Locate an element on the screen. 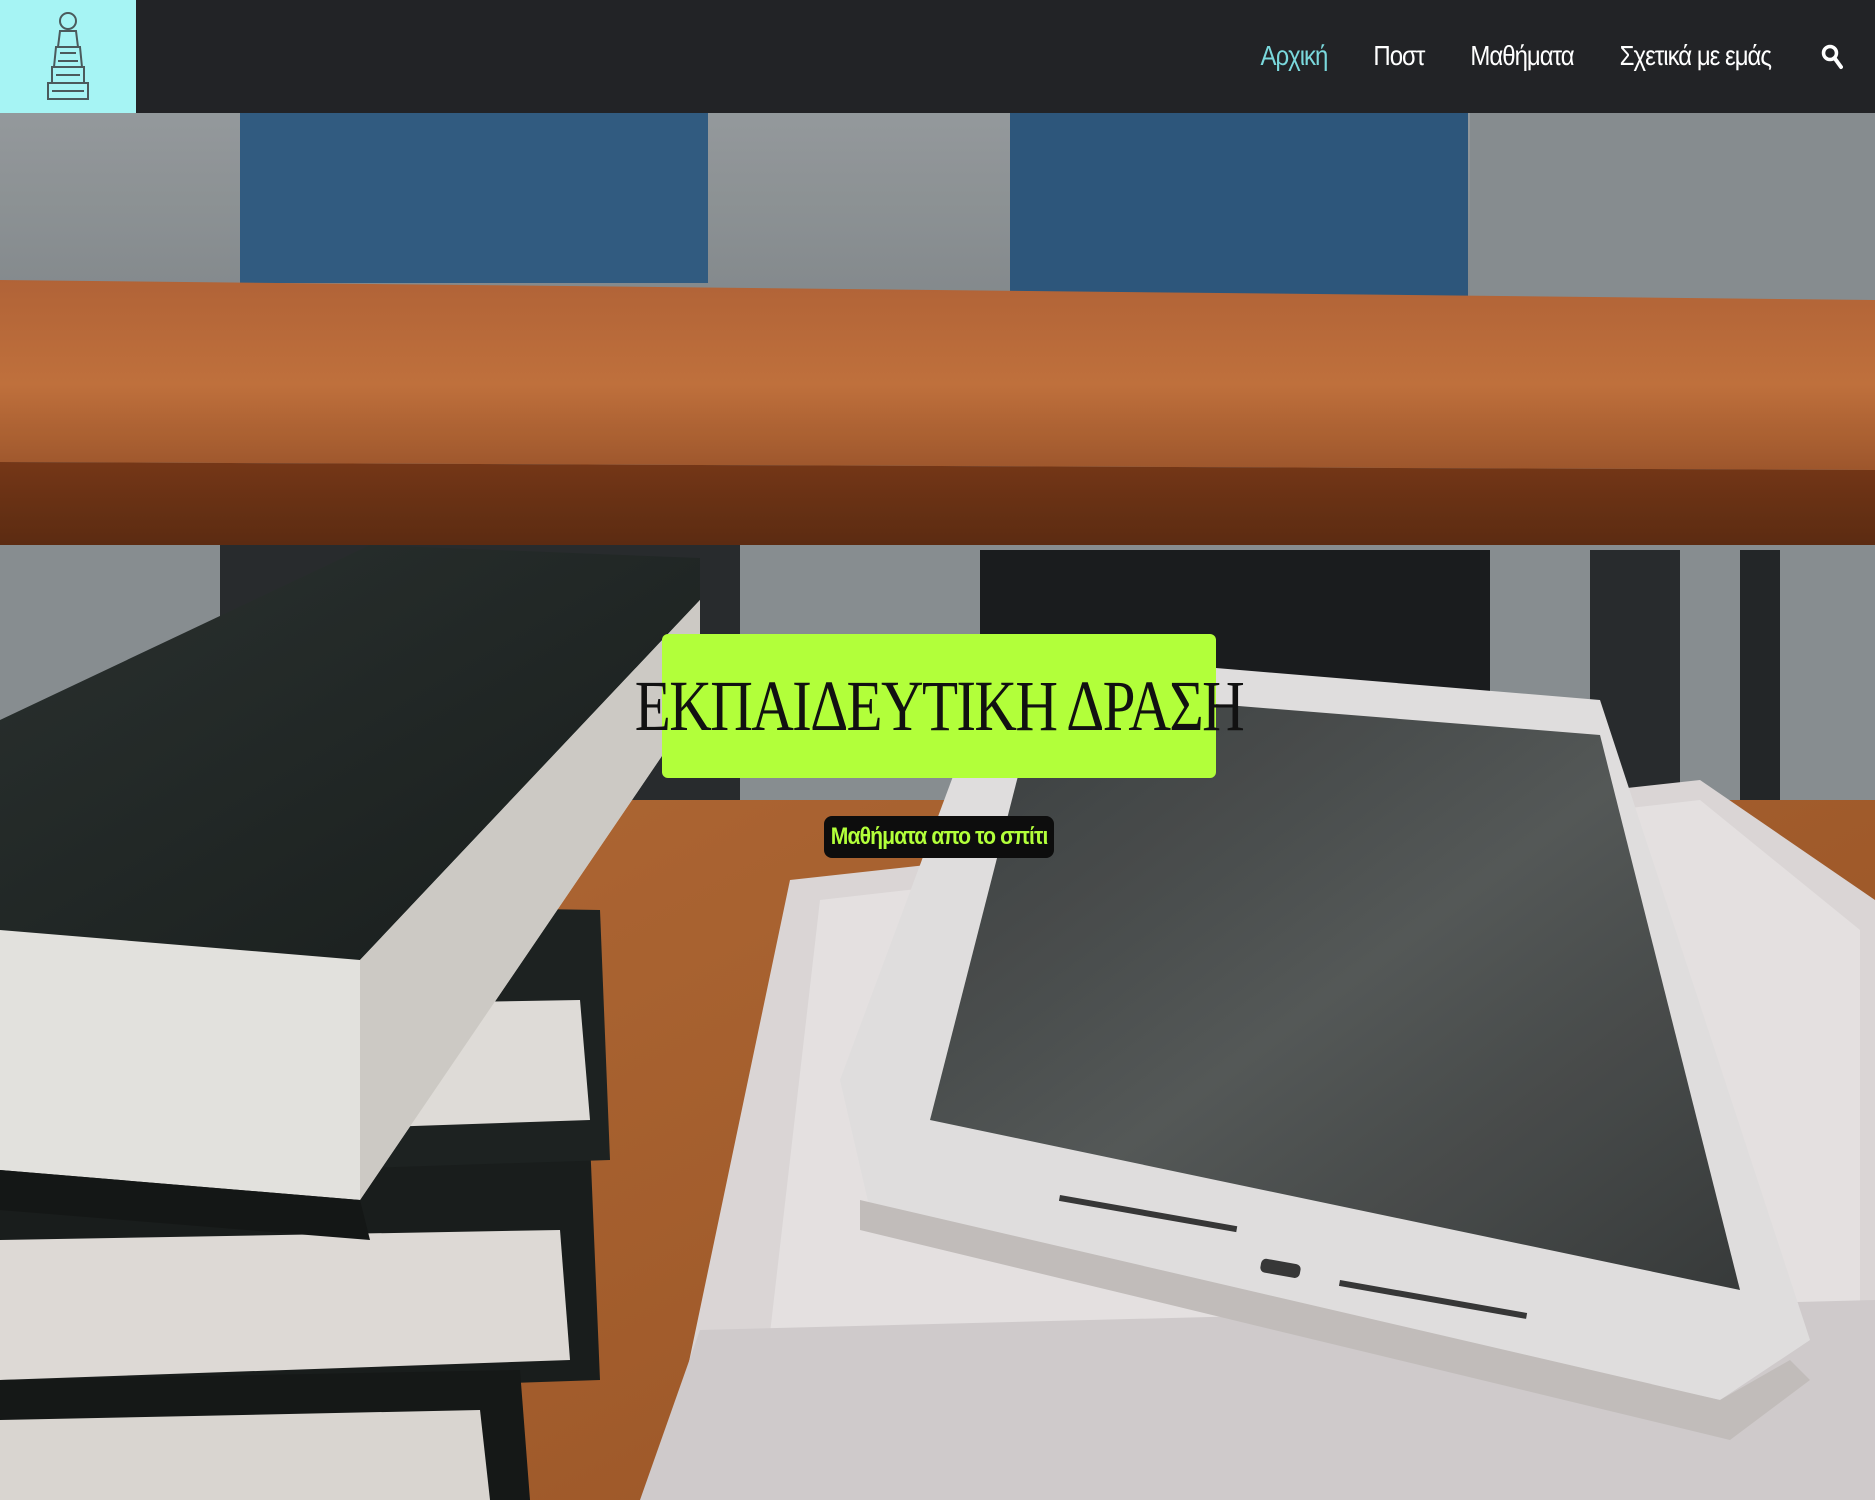 The height and width of the screenshot is (1500, 1875). hero-subtitle: Μαθήματα απο το σπίτι is located at coordinates (939, 836).